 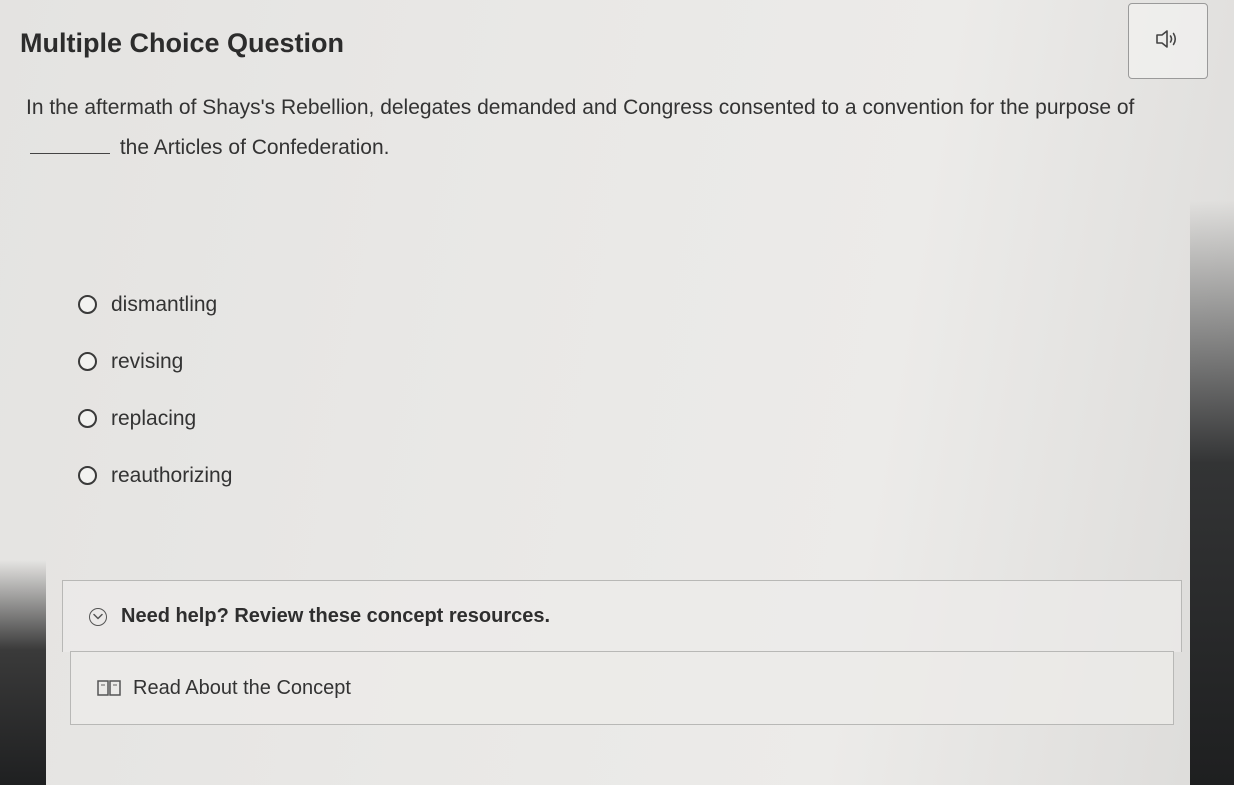 I want to click on answer-blank, so click(x=70, y=146).